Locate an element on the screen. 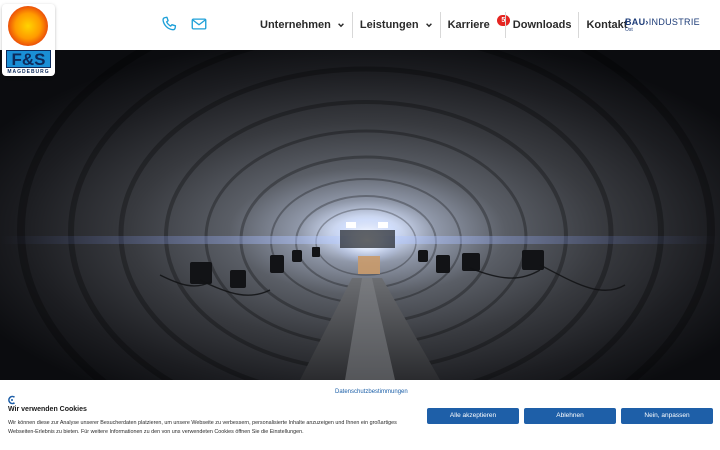 Image resolution: width=720 pixels, height=450 pixels. decline-button: Ablehnen is located at coordinates (570, 416).